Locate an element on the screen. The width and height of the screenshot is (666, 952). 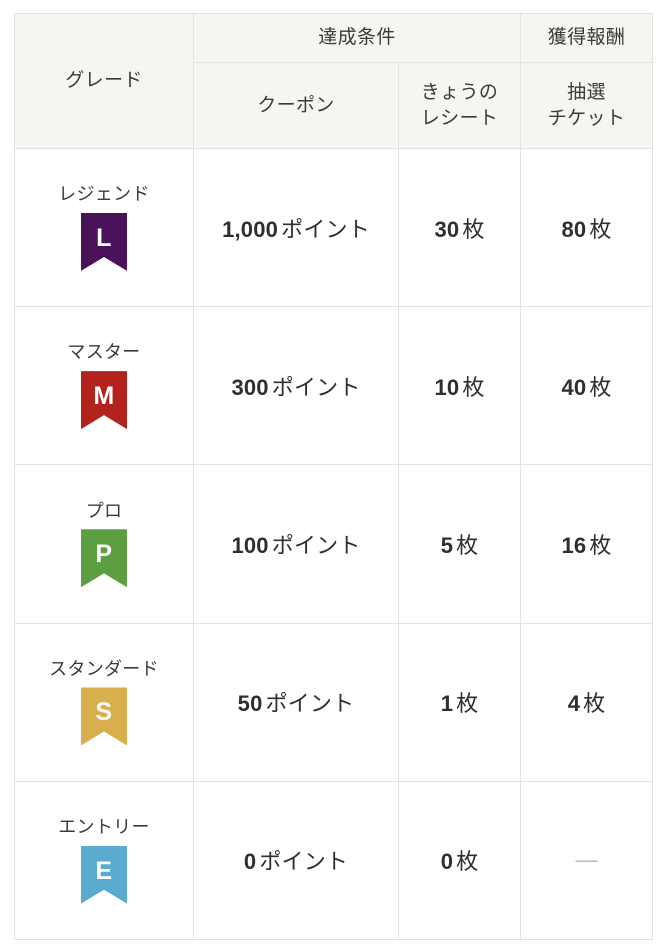
cell-grade: スタンダード S is located at coordinates (104, 702).